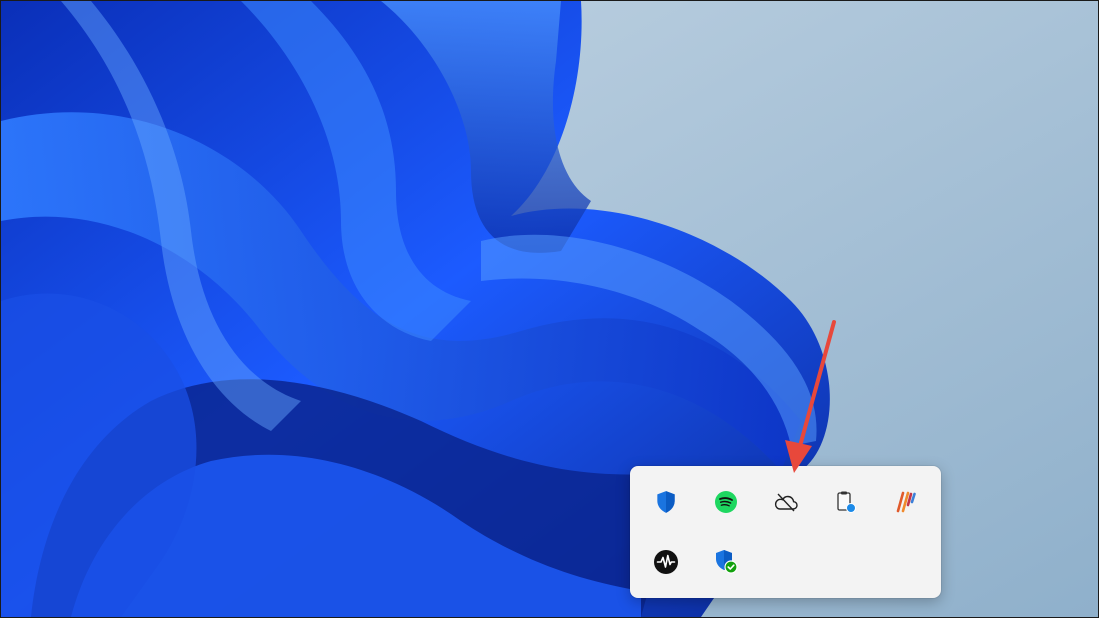 The height and width of the screenshot is (618, 1099). What do you see at coordinates (726, 562) in the screenshot?
I see `defender-check-shield-icon` at bounding box center [726, 562].